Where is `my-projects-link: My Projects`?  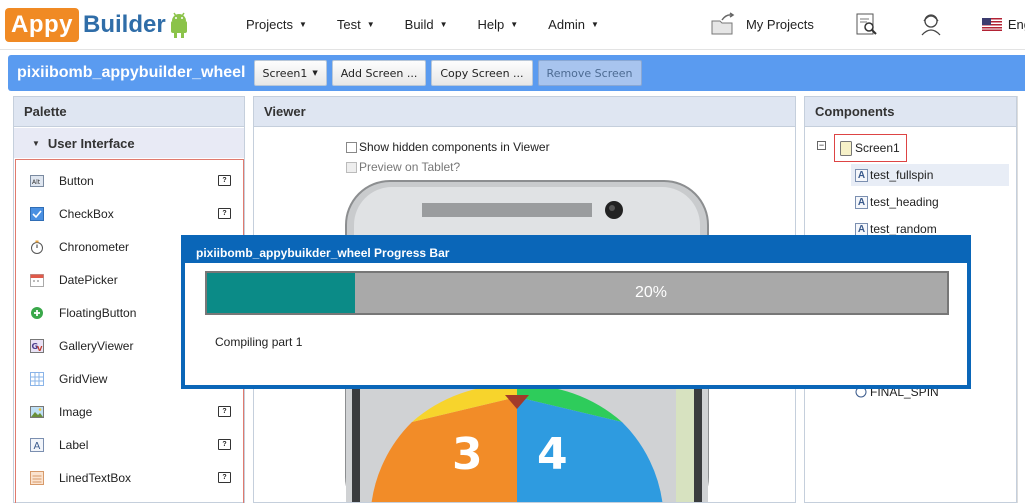 my-projects-link: My Projects is located at coordinates (762, 24).